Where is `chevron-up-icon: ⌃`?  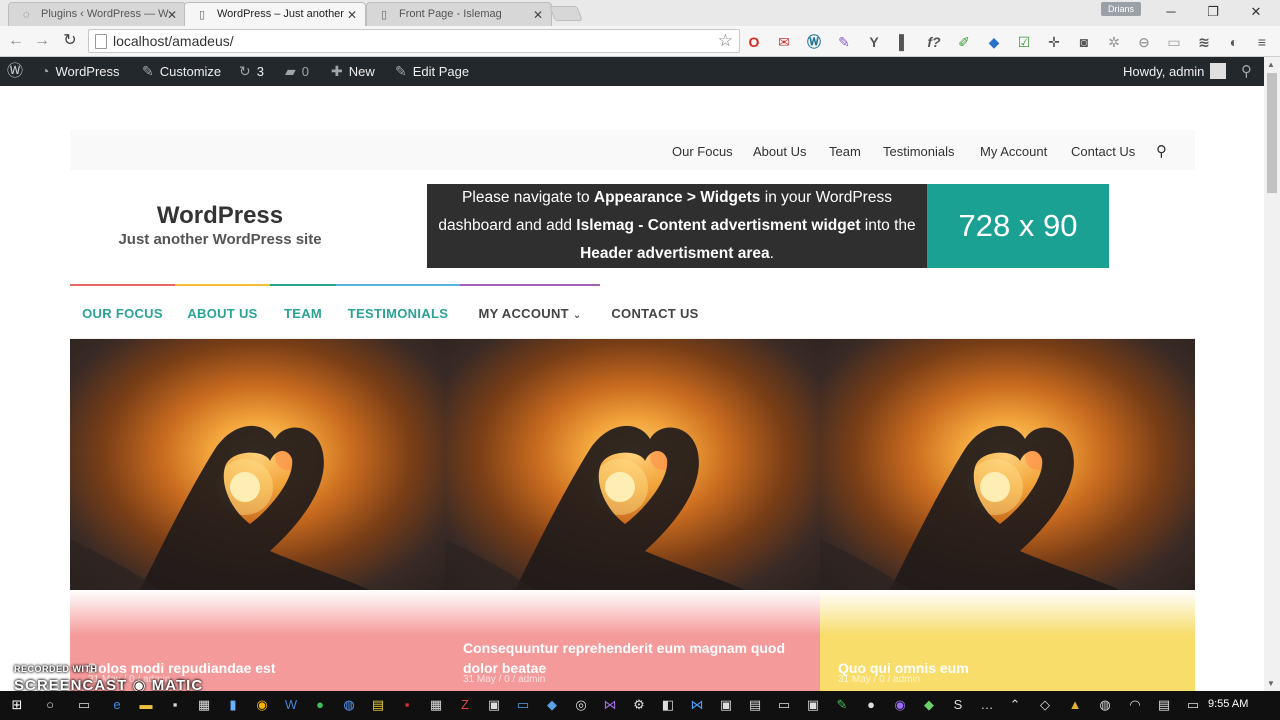 chevron-up-icon: ⌃ is located at coordinates (1015, 705).